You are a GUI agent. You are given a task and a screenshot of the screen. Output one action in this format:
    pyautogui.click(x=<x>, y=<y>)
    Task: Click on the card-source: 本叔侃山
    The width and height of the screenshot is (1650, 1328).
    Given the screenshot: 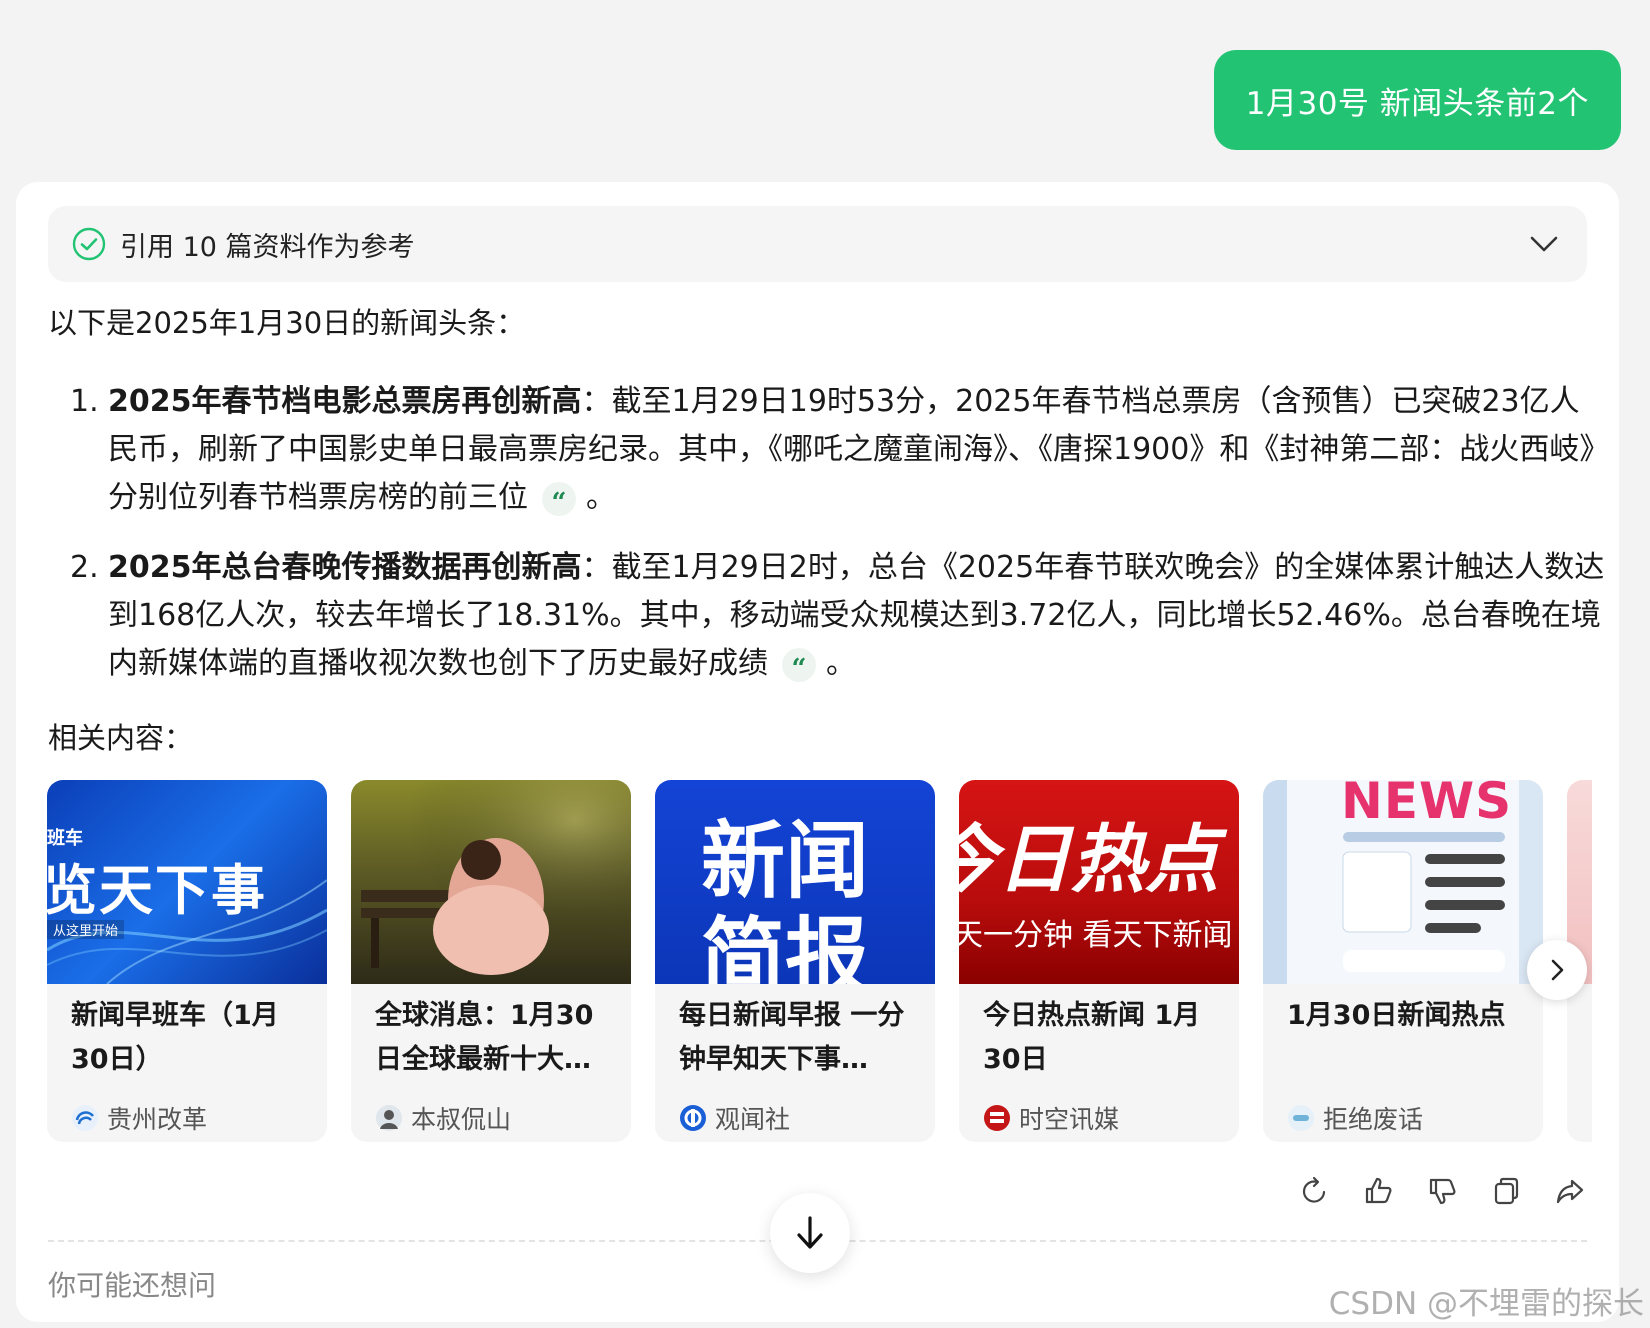 What is the action you would take?
    pyautogui.click(x=443, y=1118)
    